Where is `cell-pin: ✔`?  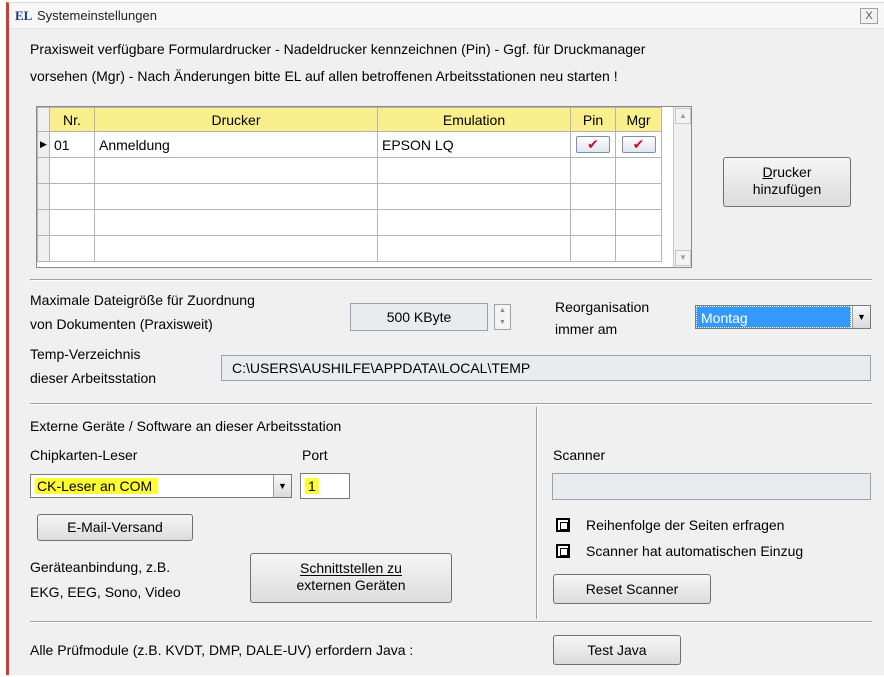
cell-pin: ✔ is located at coordinates (593, 144).